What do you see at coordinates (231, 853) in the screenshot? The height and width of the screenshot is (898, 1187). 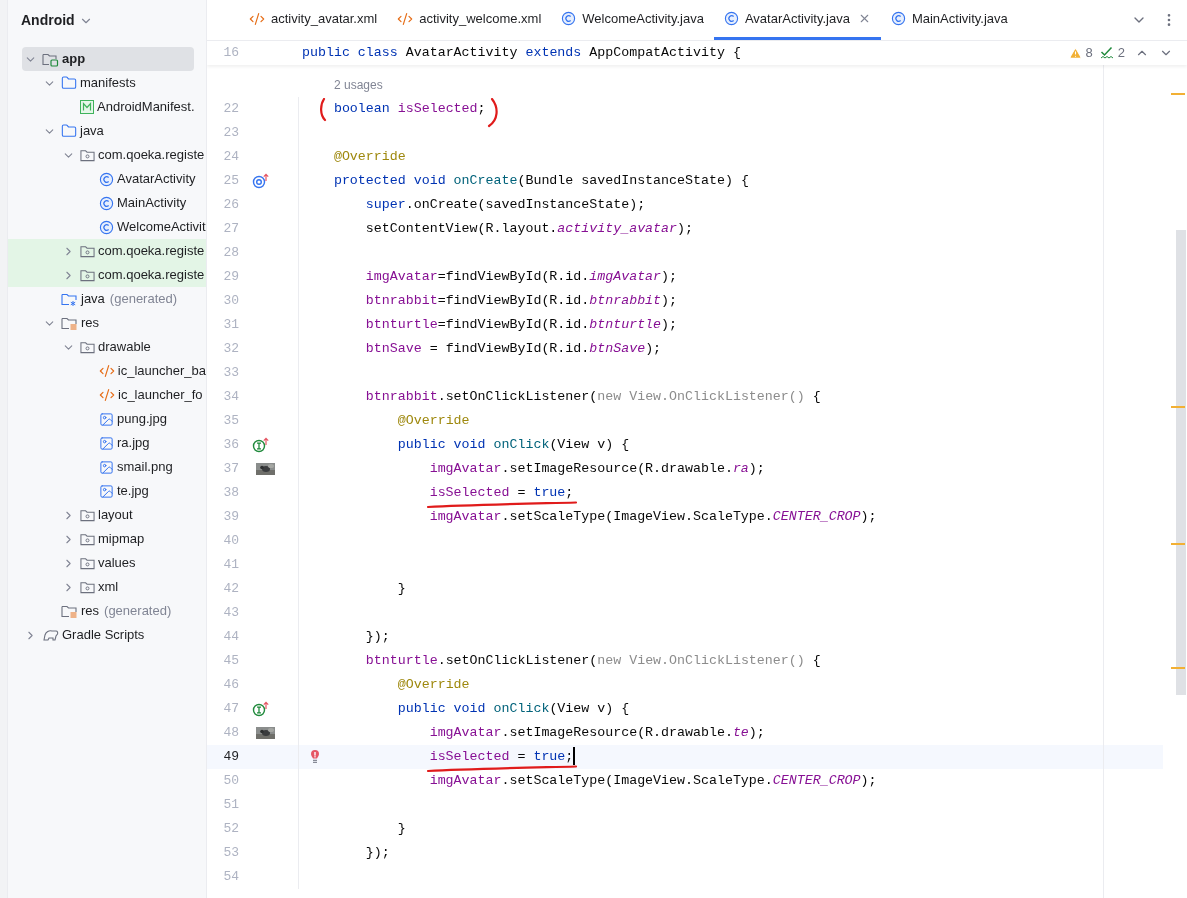 I see `line-number: 53` at bounding box center [231, 853].